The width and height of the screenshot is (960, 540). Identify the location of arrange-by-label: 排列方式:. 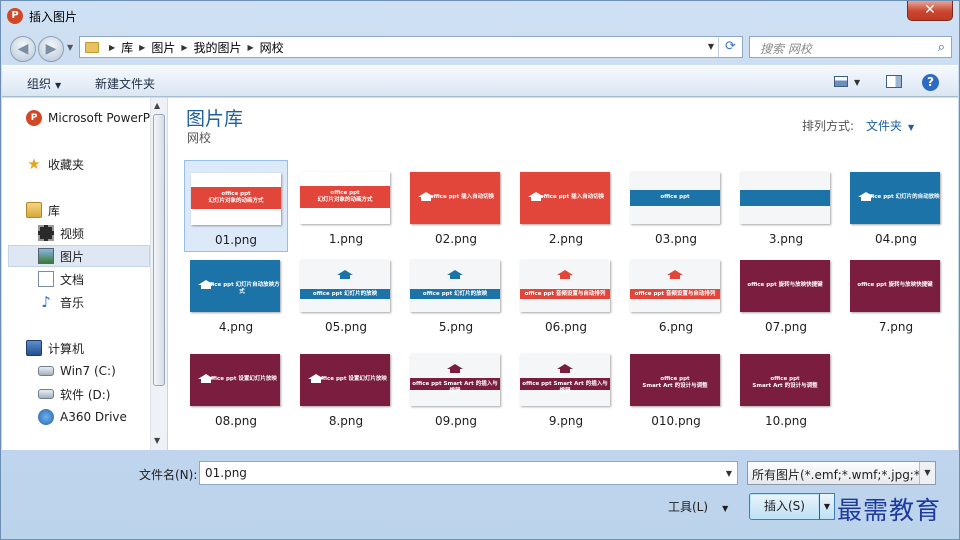
(828, 126).